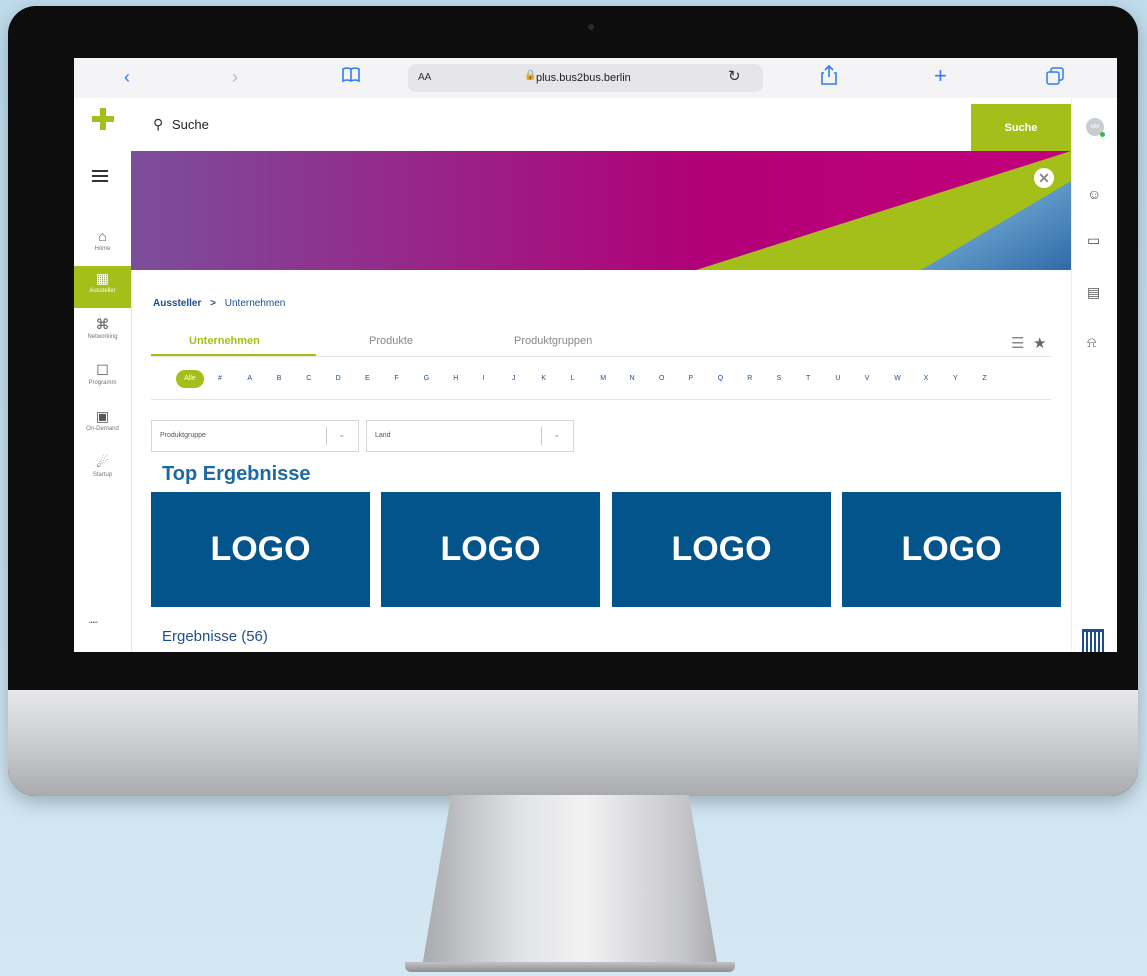 The image size is (1147, 976). Describe the element at coordinates (1017, 343) in the screenshot. I see `list-view-icon: ☰` at that location.